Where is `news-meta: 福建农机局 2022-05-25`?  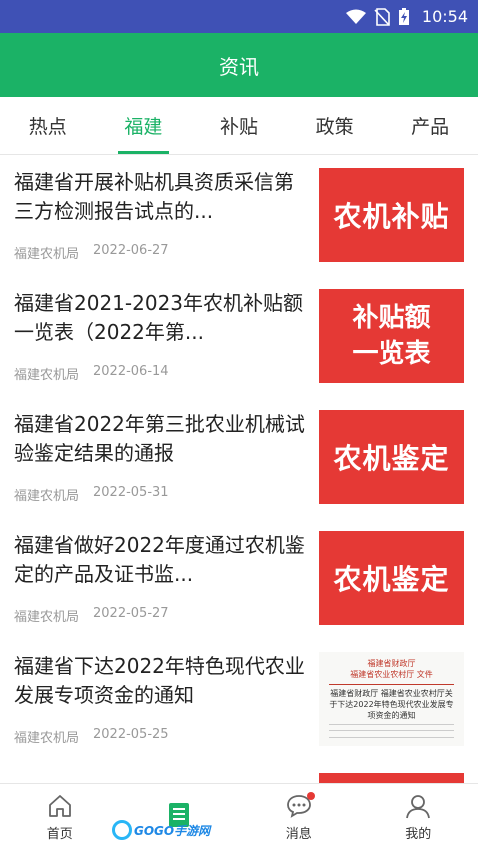 news-meta: 福建农机局 2022-05-25 is located at coordinates (161, 736).